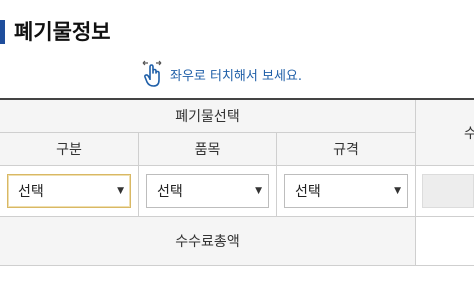  Describe the element at coordinates (346, 191) in the screenshot. I see `spec-select: 선택 ▼` at that location.